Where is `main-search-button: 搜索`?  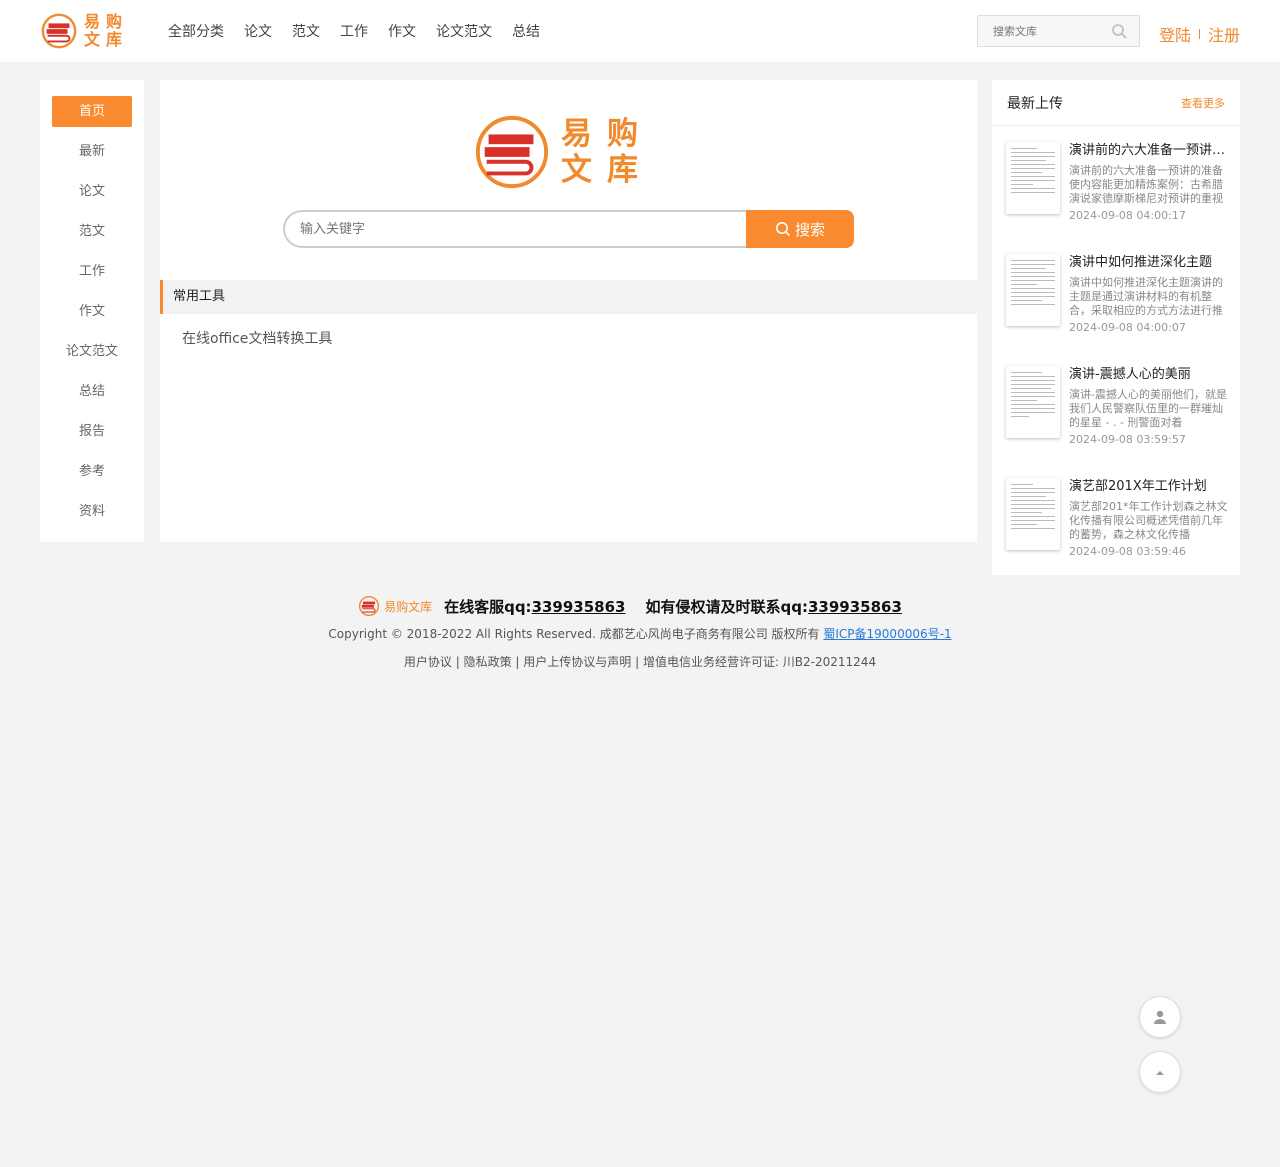 main-search-button: 搜索 is located at coordinates (800, 229).